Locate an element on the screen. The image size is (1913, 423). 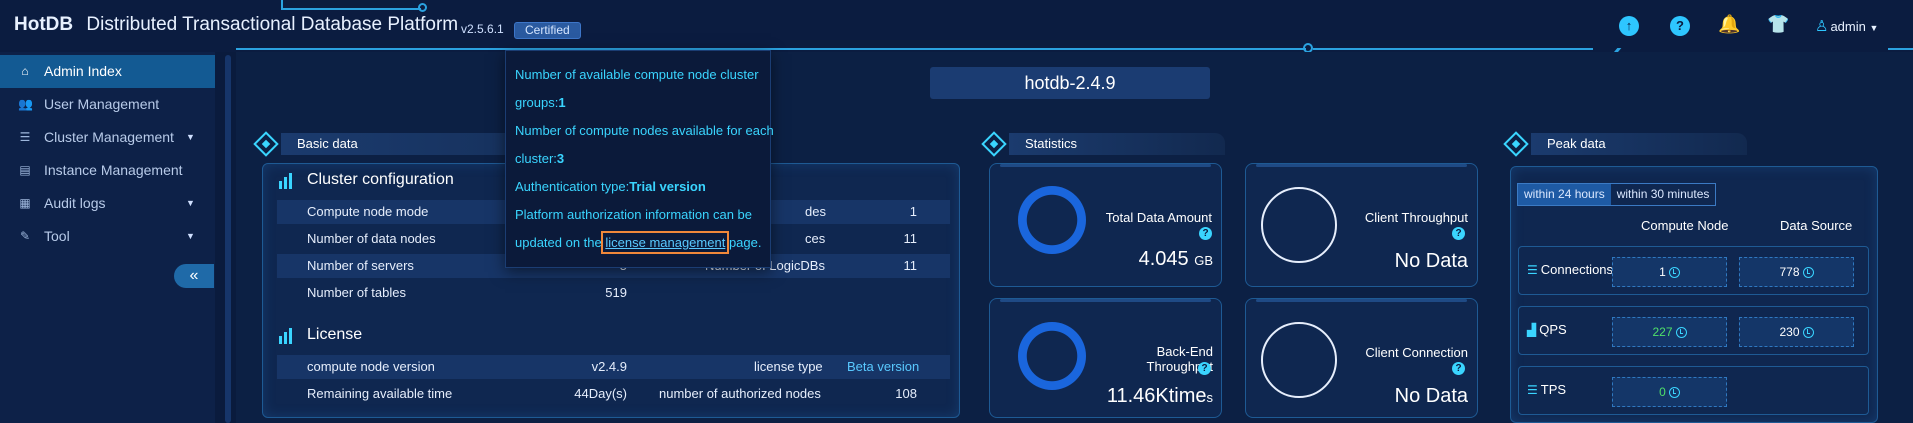
tab-30-minutes: within 30 minutes is located at coordinates (1663, 194).